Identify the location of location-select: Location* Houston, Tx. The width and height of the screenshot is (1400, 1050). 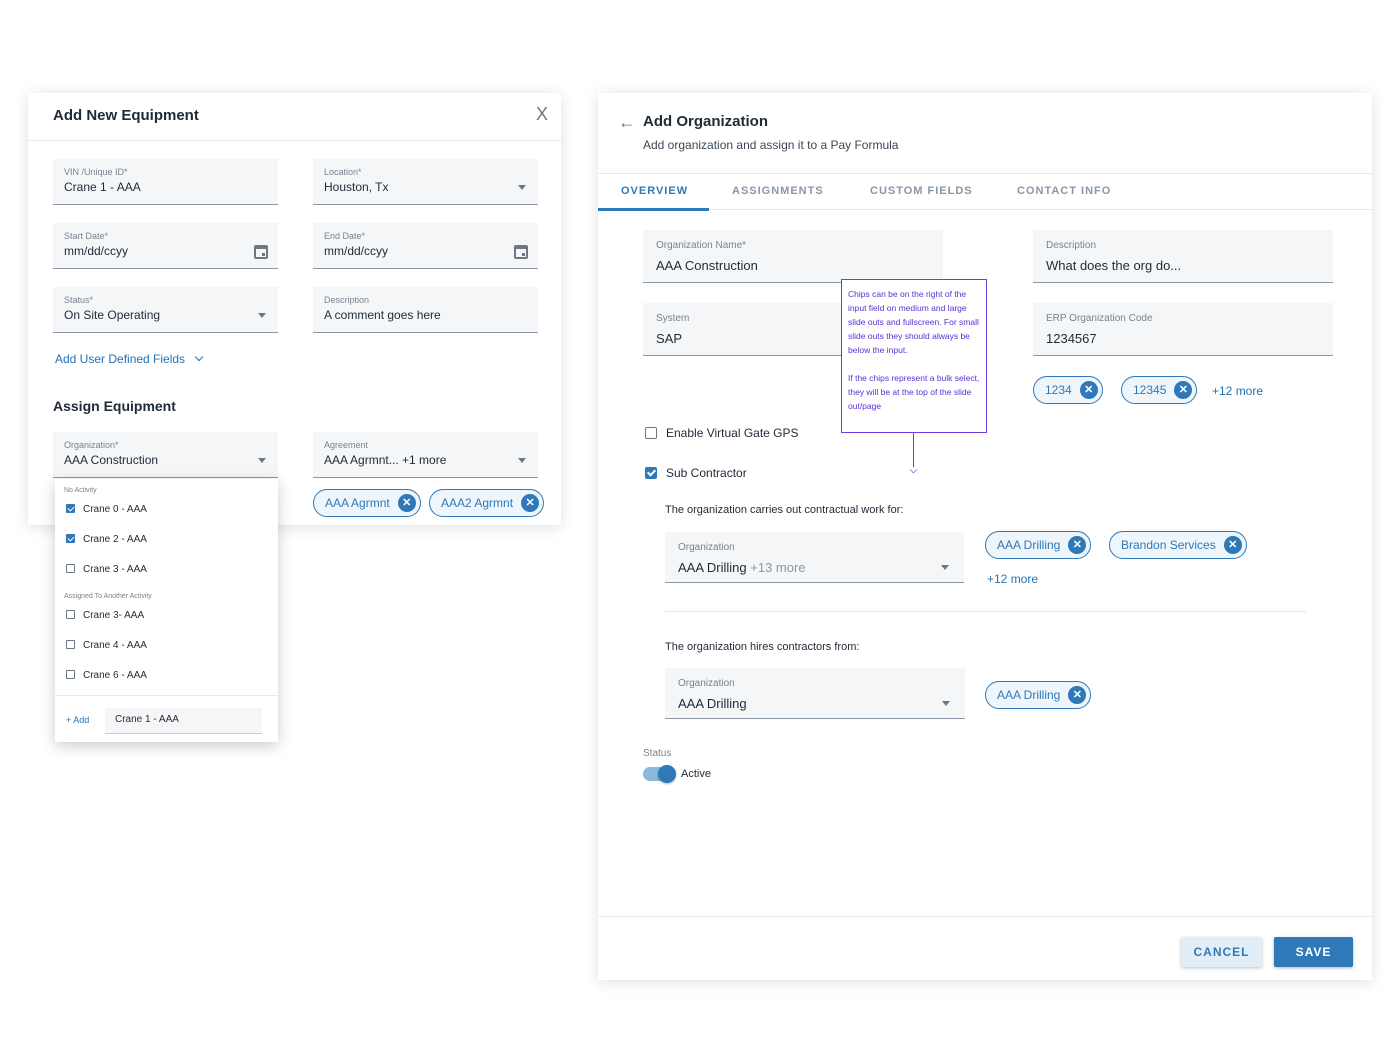
(425, 182).